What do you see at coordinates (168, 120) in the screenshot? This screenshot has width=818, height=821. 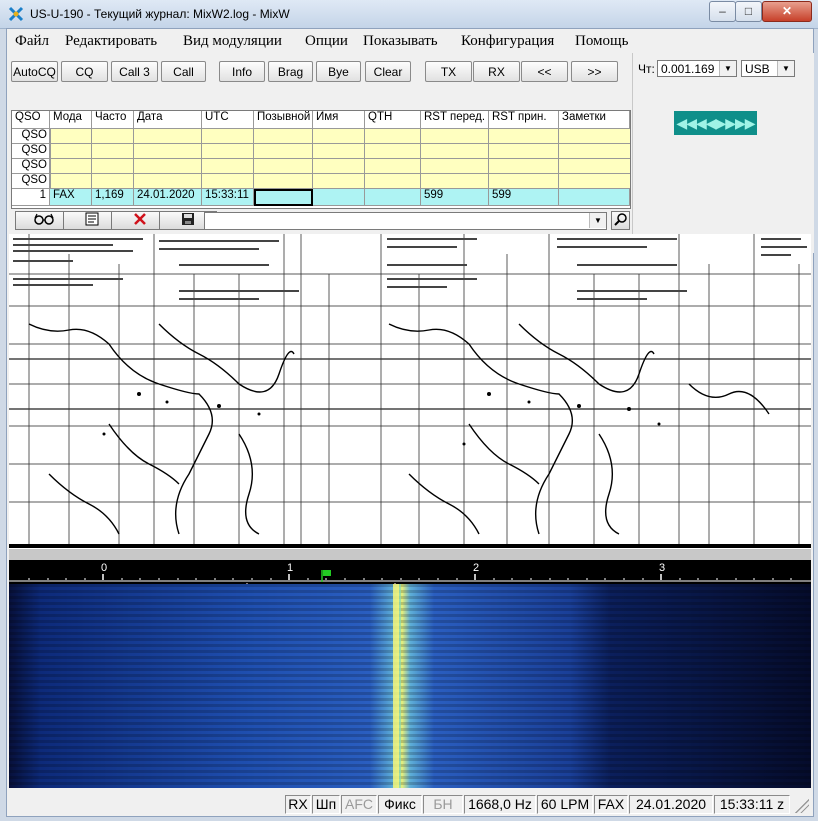 I see `header-date: Дата` at bounding box center [168, 120].